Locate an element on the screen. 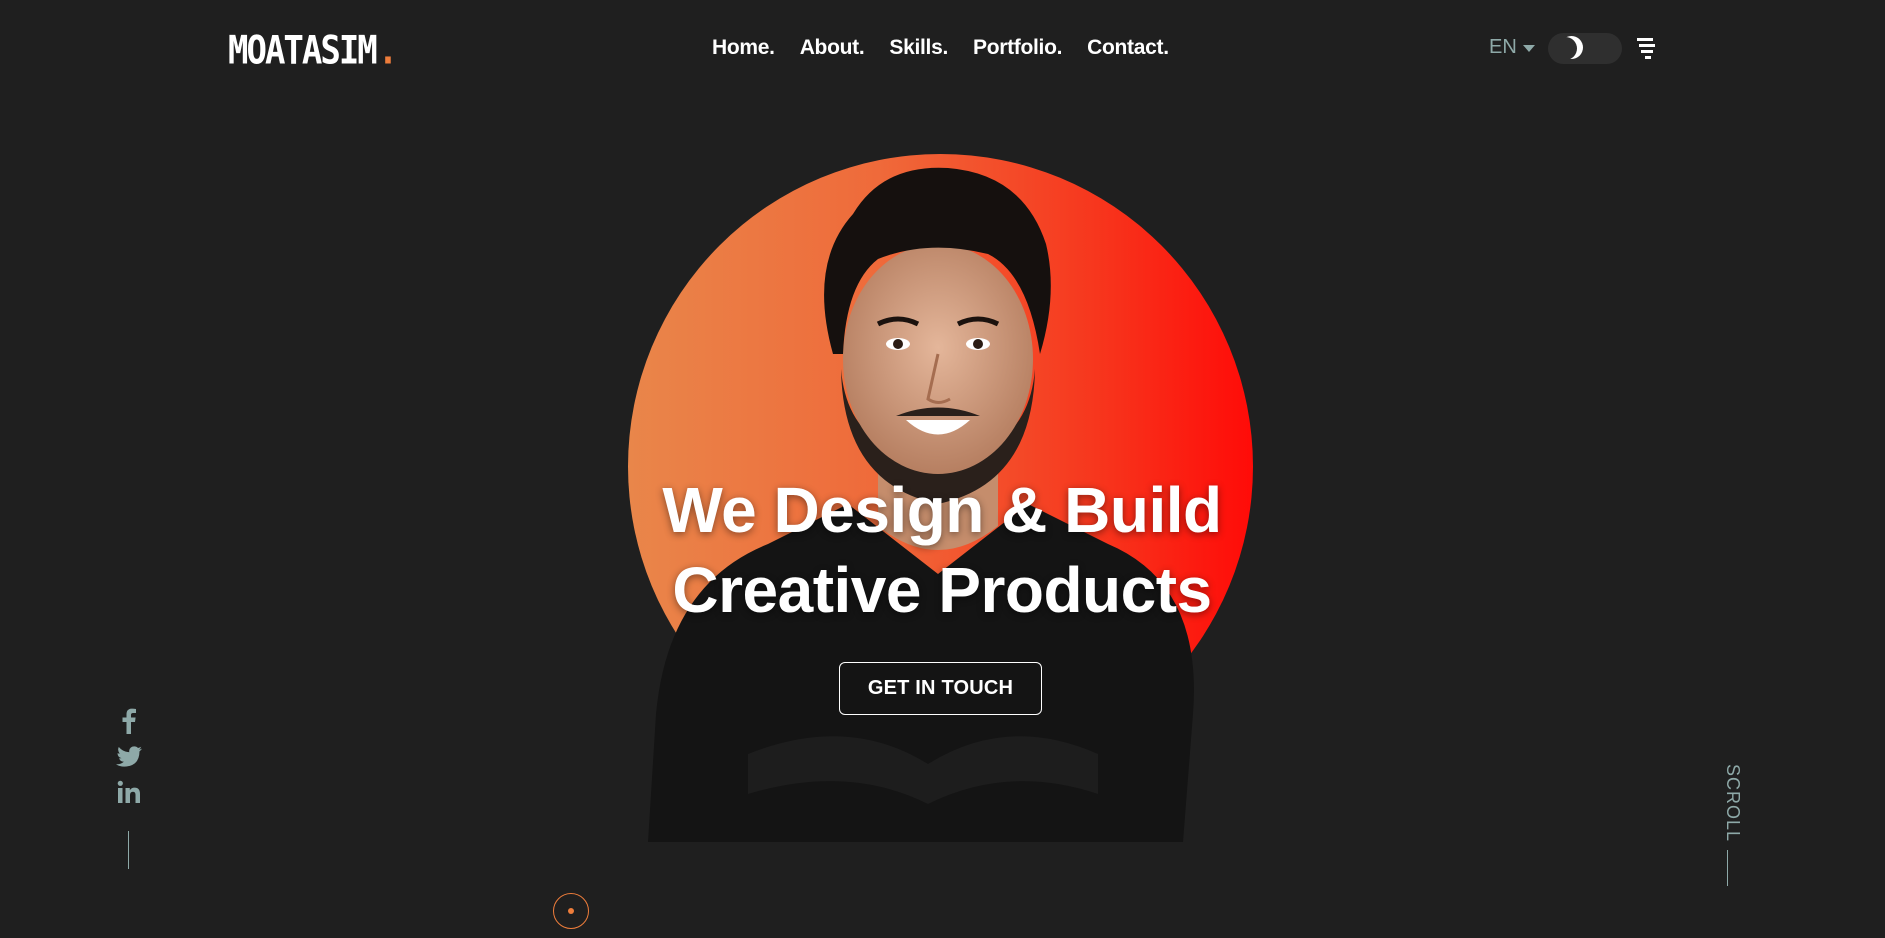  language-selector: EN is located at coordinates (1512, 47).